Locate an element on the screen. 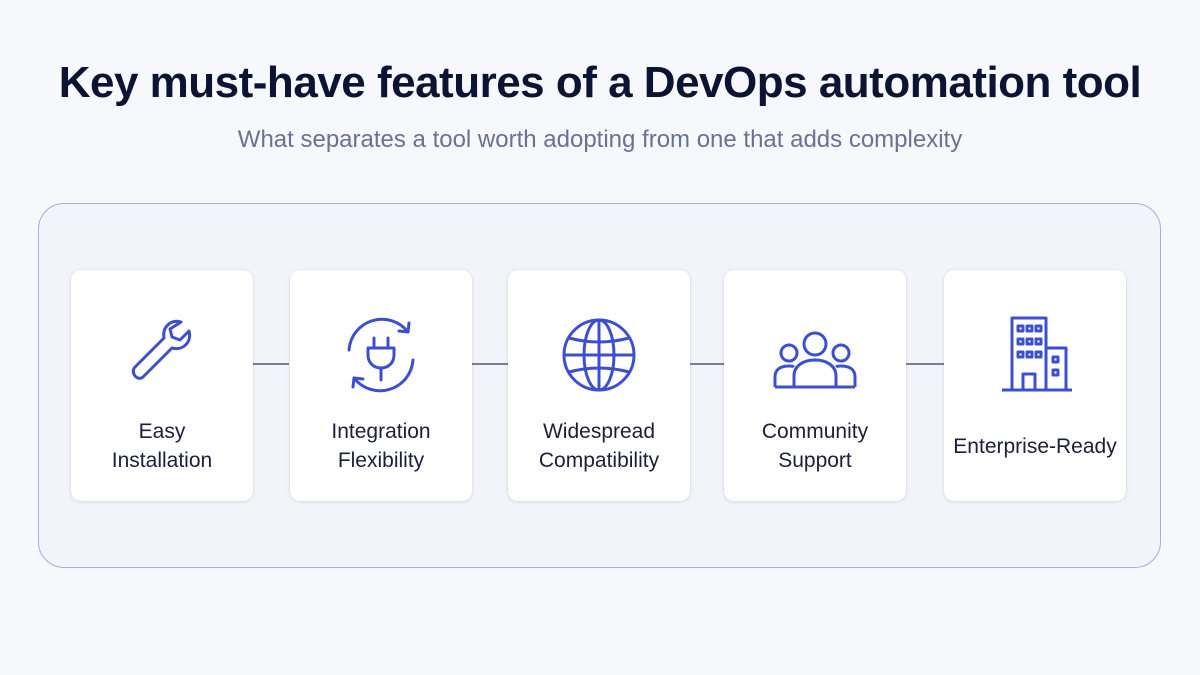  feature-card-integration-flexibility: Integration Flexibility is located at coordinates (381, 385).